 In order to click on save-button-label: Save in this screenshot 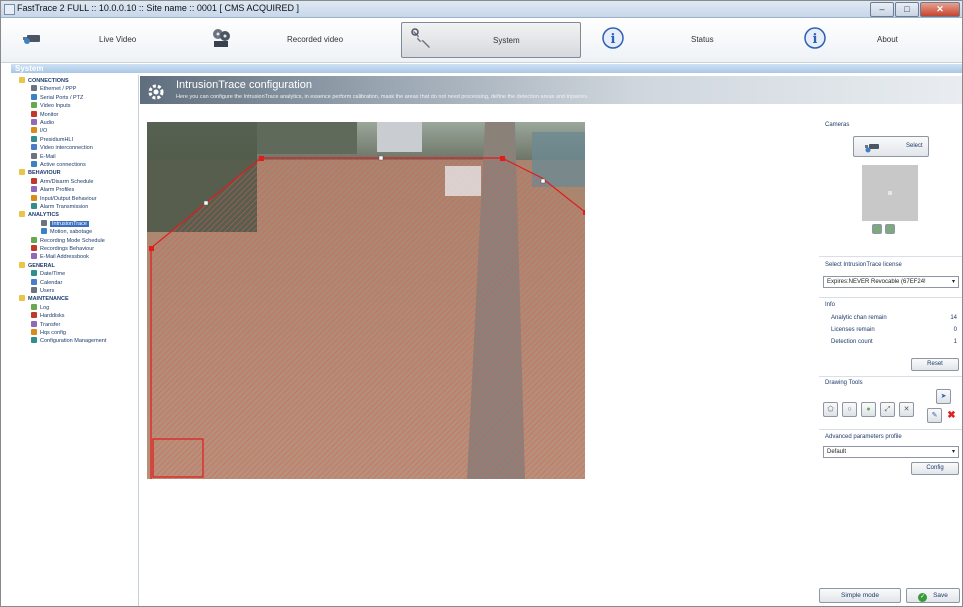, I will do `click(940, 595)`.